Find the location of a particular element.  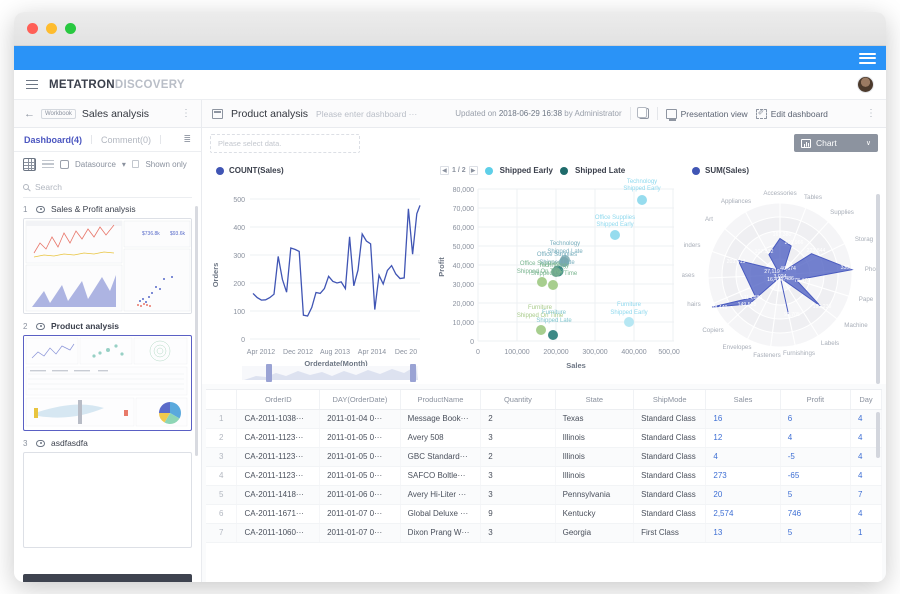

chart-brush is located at coordinates (317, 373).